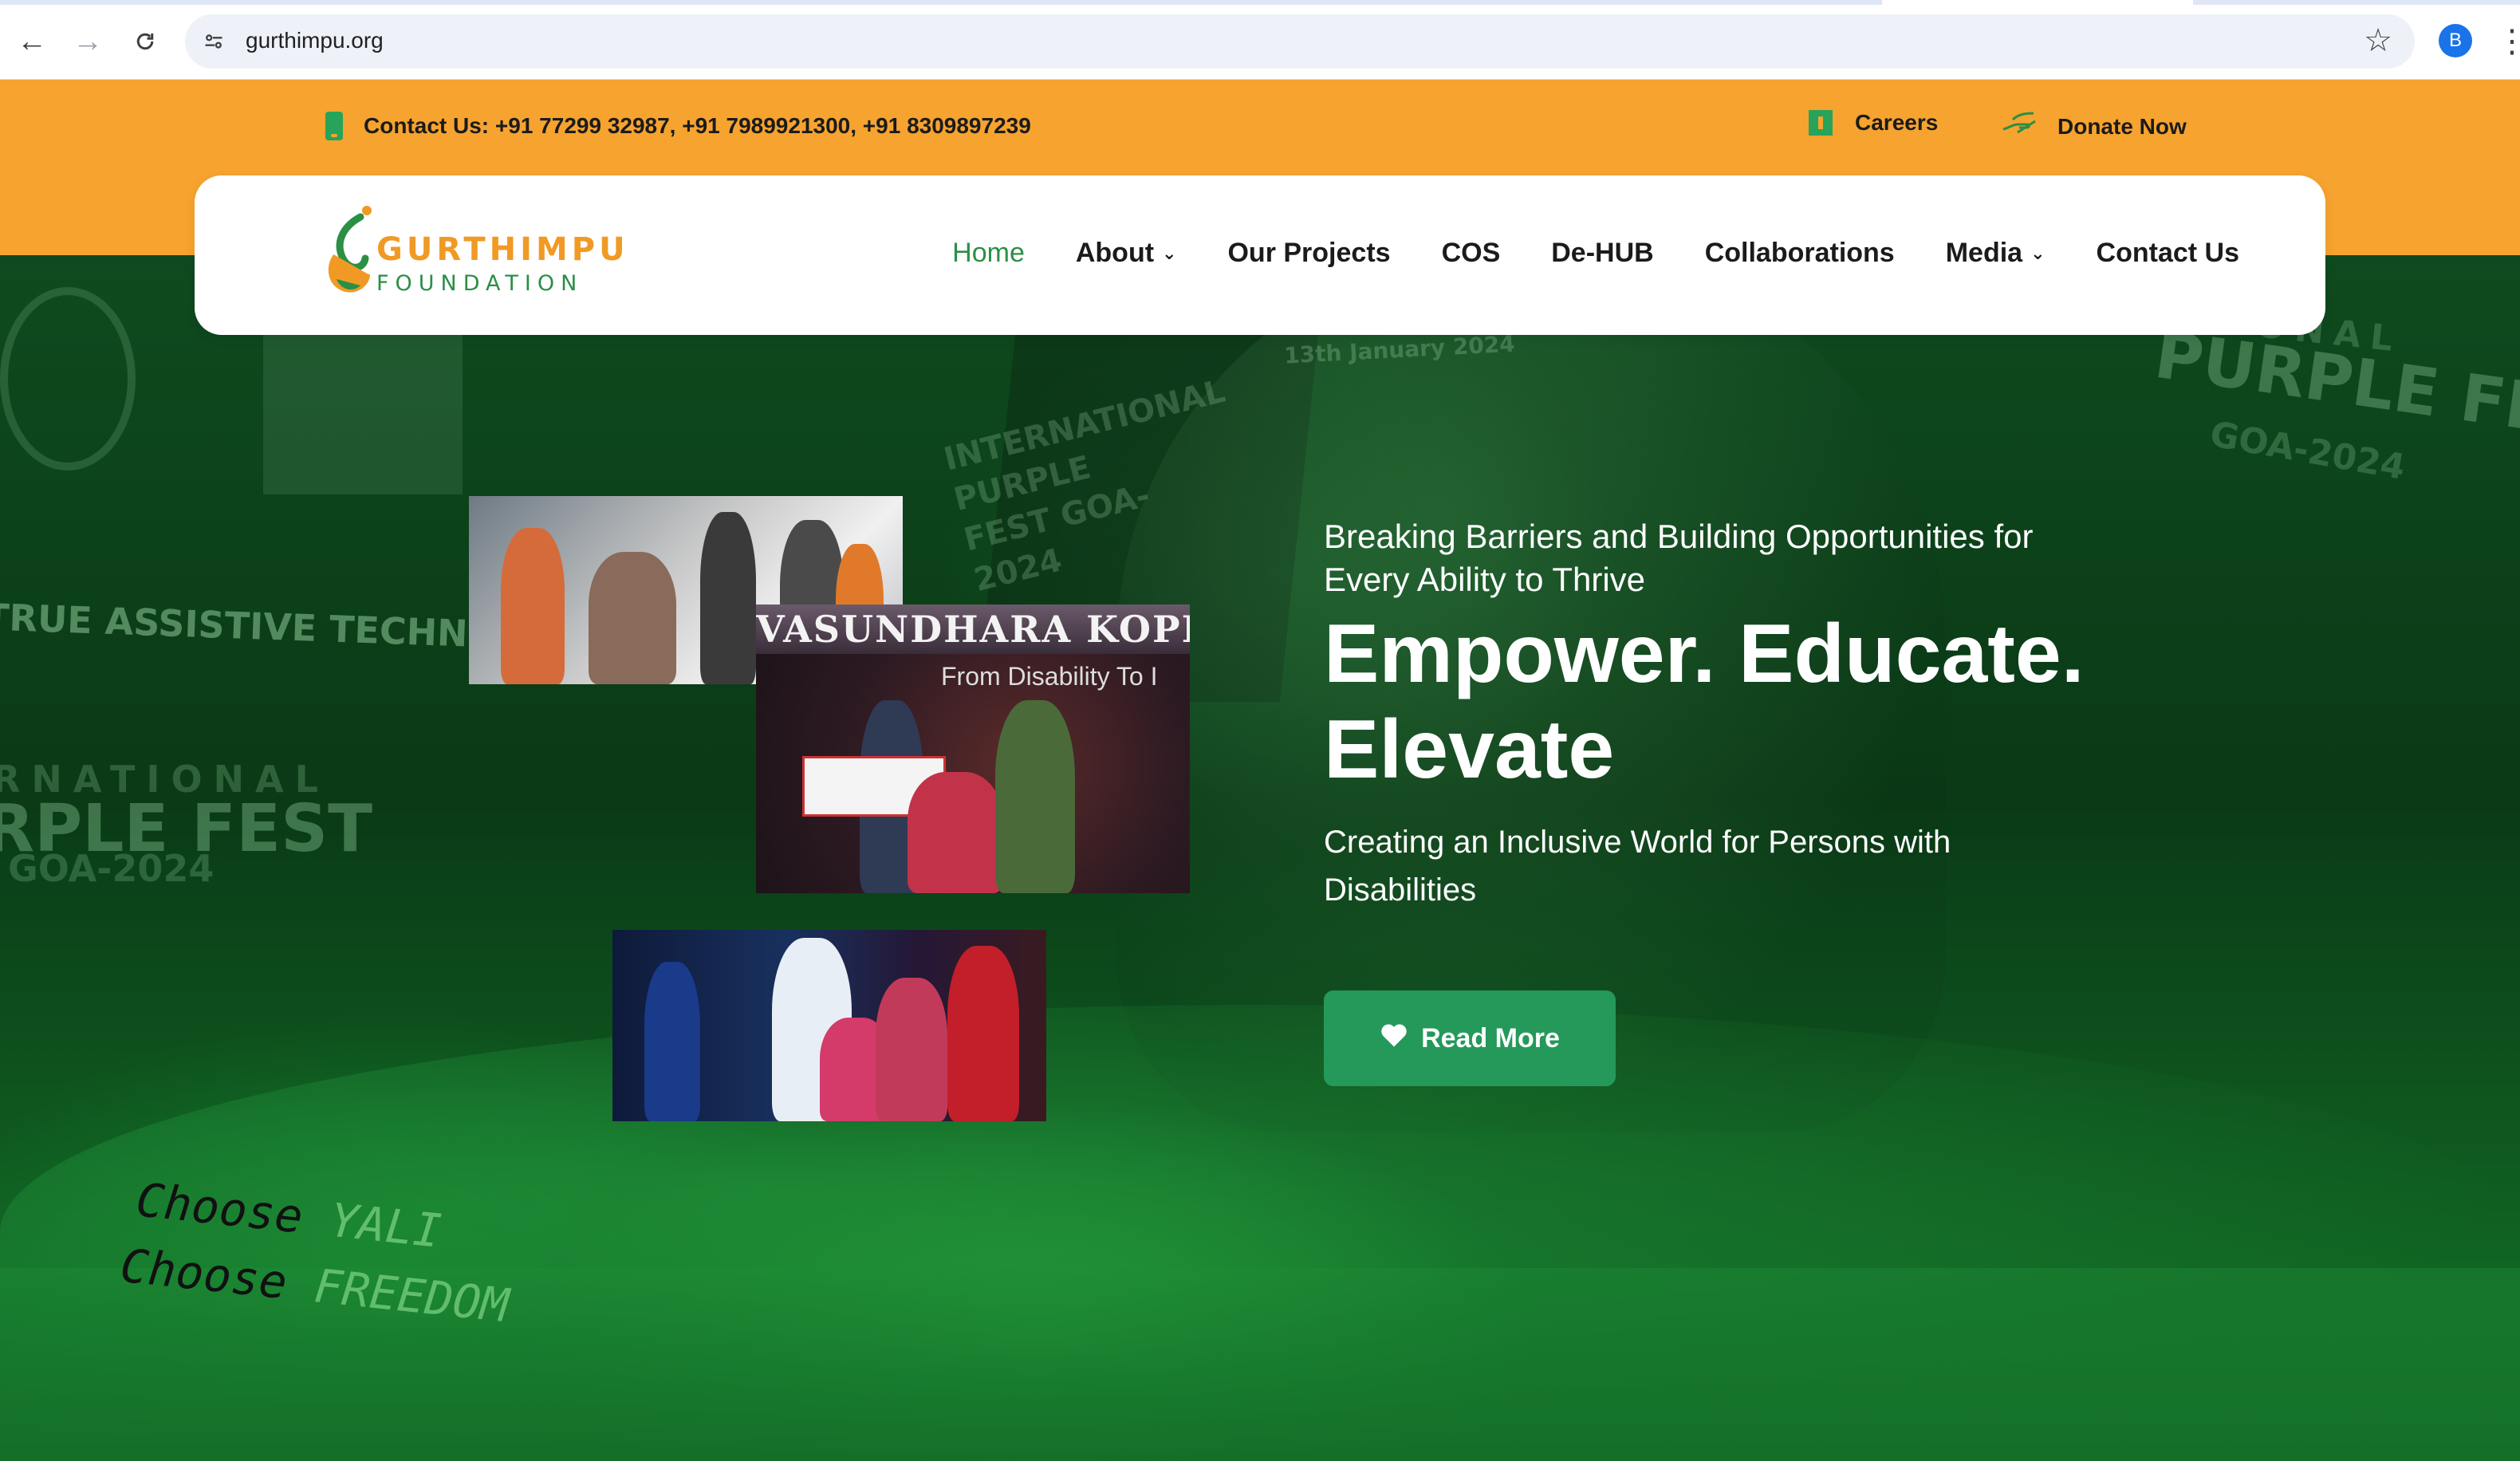 The height and width of the screenshot is (1461, 2520). I want to click on donate-hand-icon, so click(2019, 126).